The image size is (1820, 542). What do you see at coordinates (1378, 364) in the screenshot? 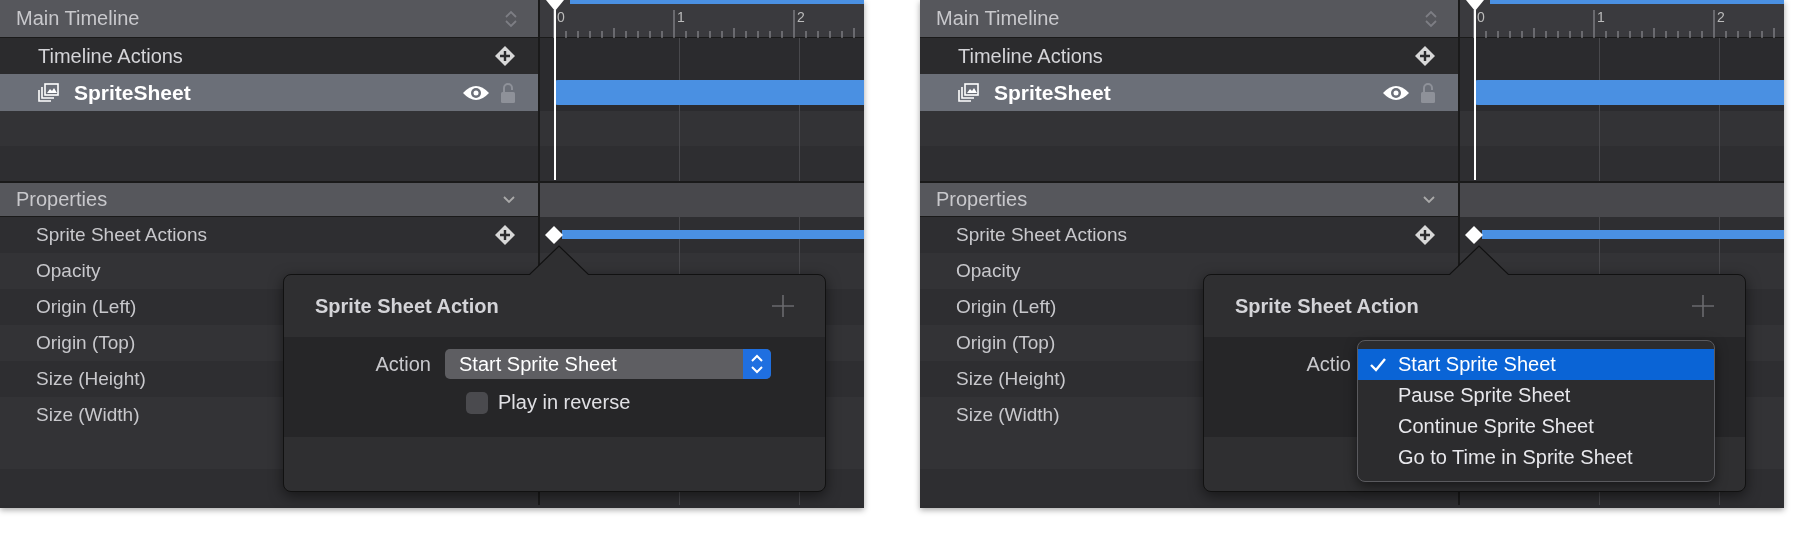
I see `checkmark-icon` at bounding box center [1378, 364].